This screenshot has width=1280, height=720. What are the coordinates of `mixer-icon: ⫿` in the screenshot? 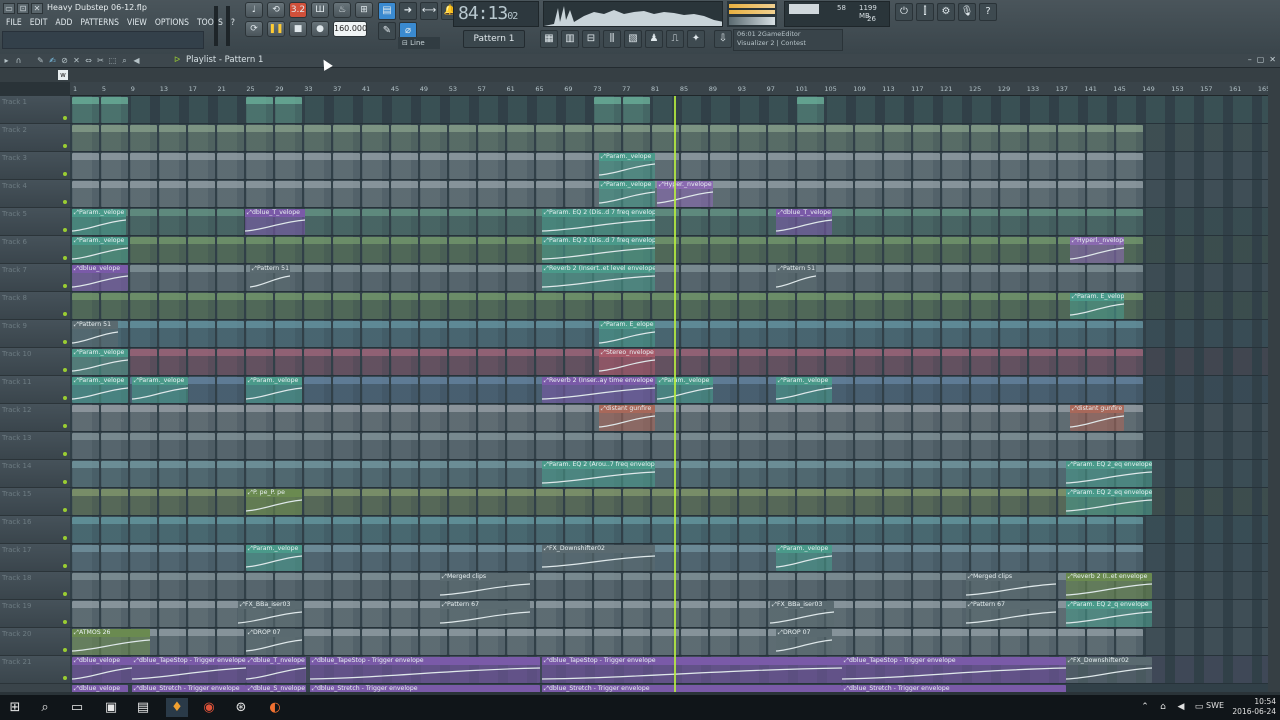 It's located at (925, 12).